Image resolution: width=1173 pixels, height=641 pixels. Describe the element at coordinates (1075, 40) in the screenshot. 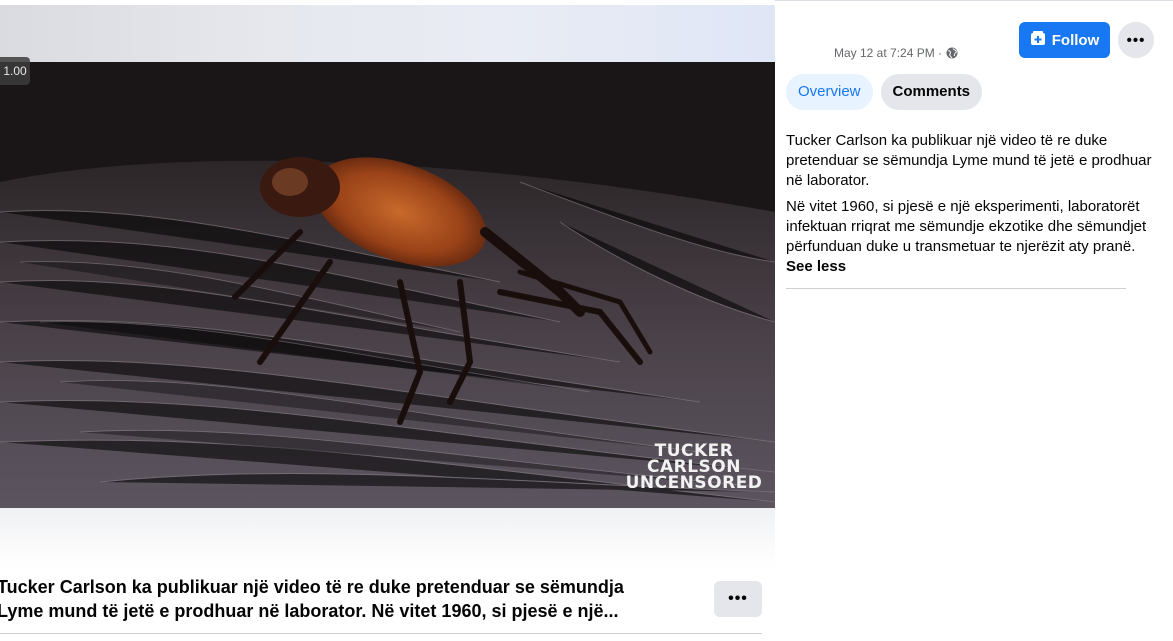

I see `follow-label: Follow` at that location.